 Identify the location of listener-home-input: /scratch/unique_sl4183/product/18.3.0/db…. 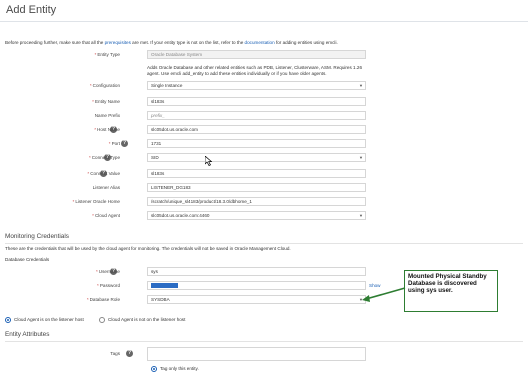
(256, 201).